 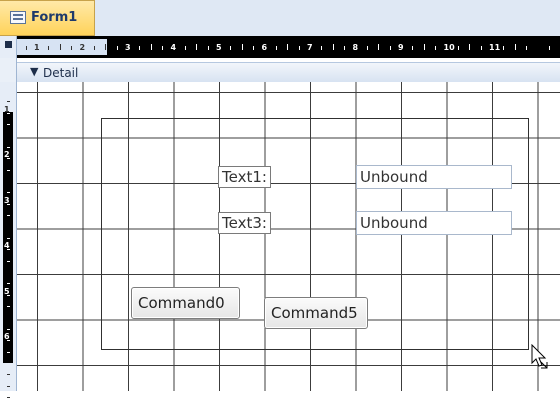 What do you see at coordinates (128, 47) in the screenshot?
I see `ruler-number: 3` at bounding box center [128, 47].